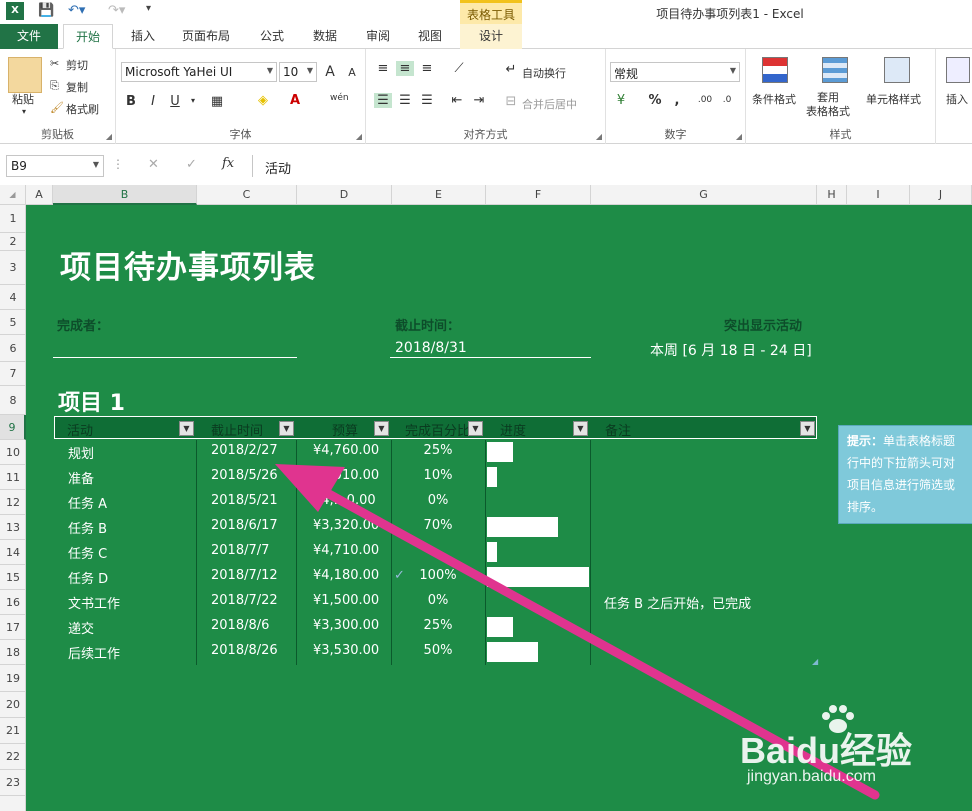 This screenshot has height=811, width=972. Describe the element at coordinates (94, 652) in the screenshot. I see `activity-cell: 后续工作` at that location.